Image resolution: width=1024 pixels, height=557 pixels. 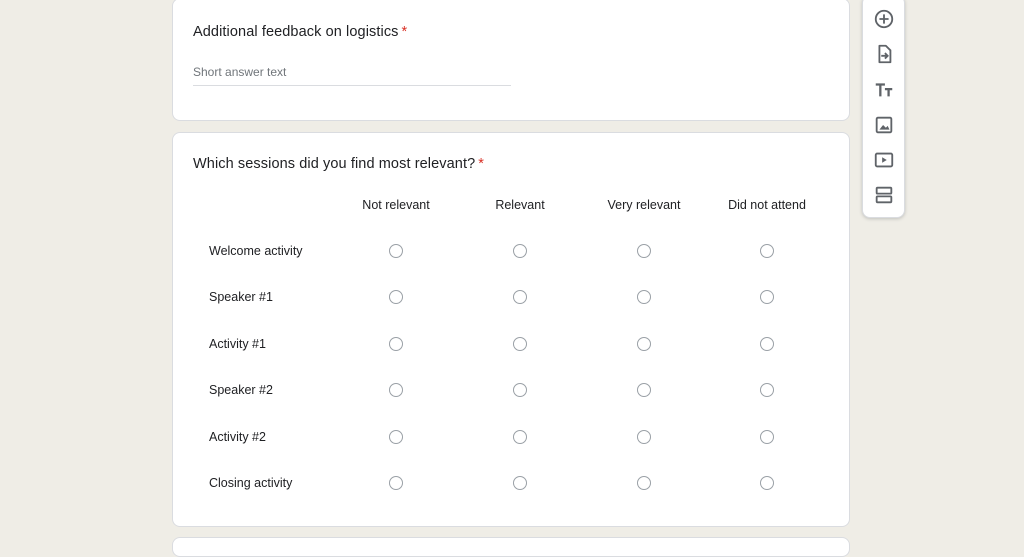 I want to click on grid-column-header: Not relevant, so click(x=396, y=205).